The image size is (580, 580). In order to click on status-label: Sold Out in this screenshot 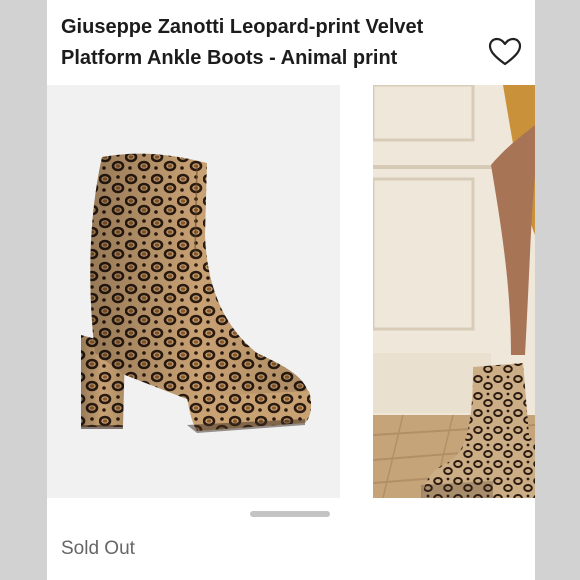, I will do `click(98, 548)`.